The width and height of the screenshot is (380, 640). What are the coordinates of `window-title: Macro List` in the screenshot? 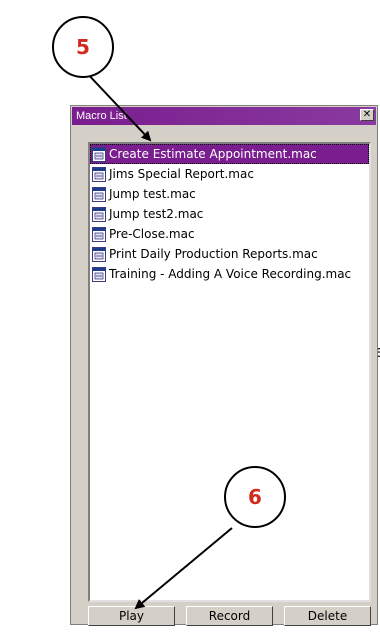 It's located at (101, 116).